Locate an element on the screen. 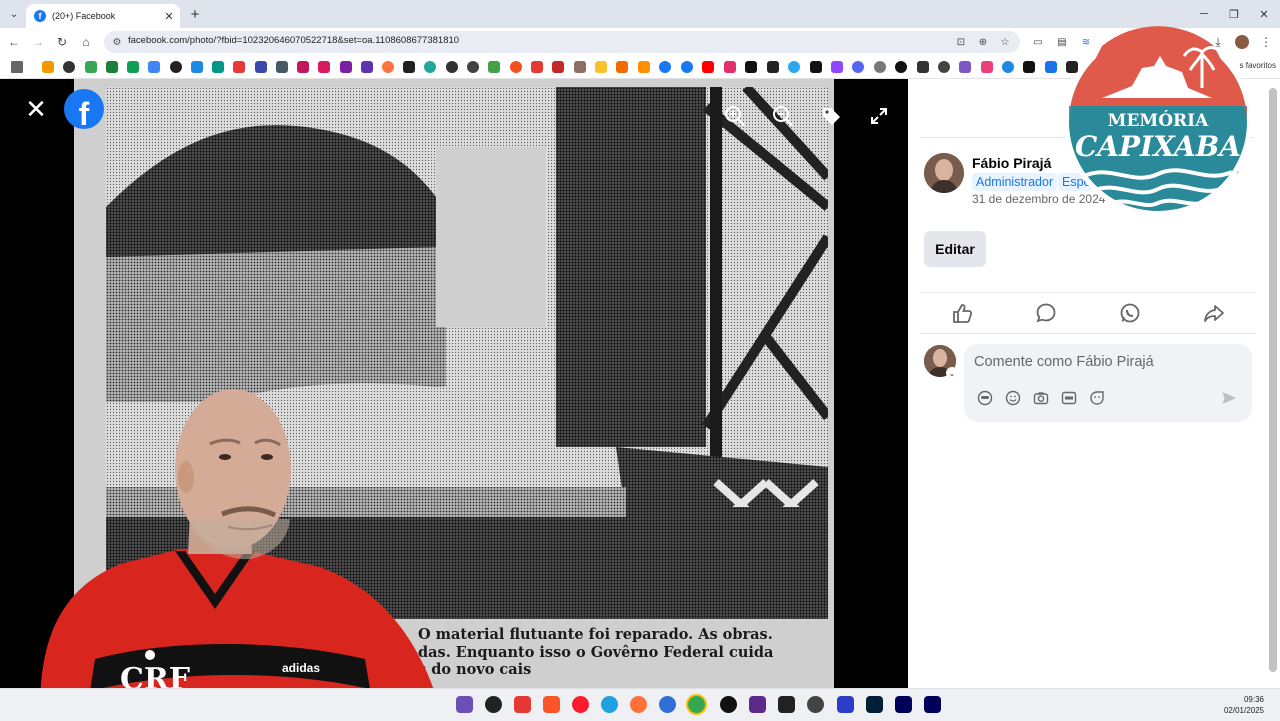 This screenshot has height=721, width=1280. zoom-in-icon is located at coordinates (735, 116).